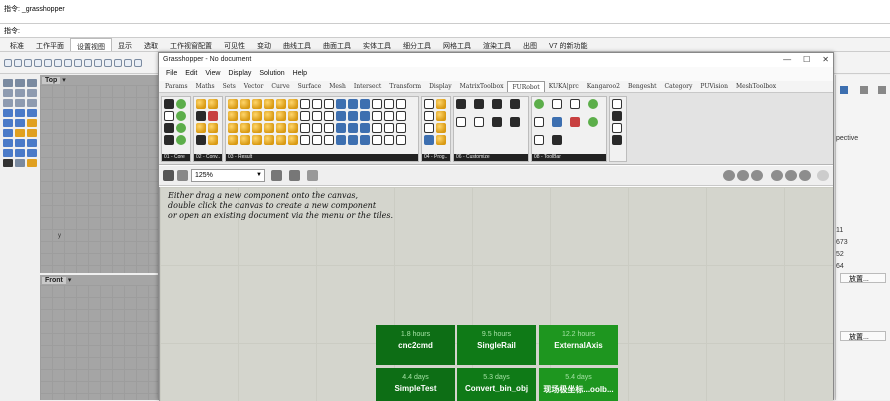 This screenshot has width=890, height=401. What do you see at coordinates (99, 337) in the screenshot?
I see `viewport-front: Front ▾` at bounding box center [99, 337].